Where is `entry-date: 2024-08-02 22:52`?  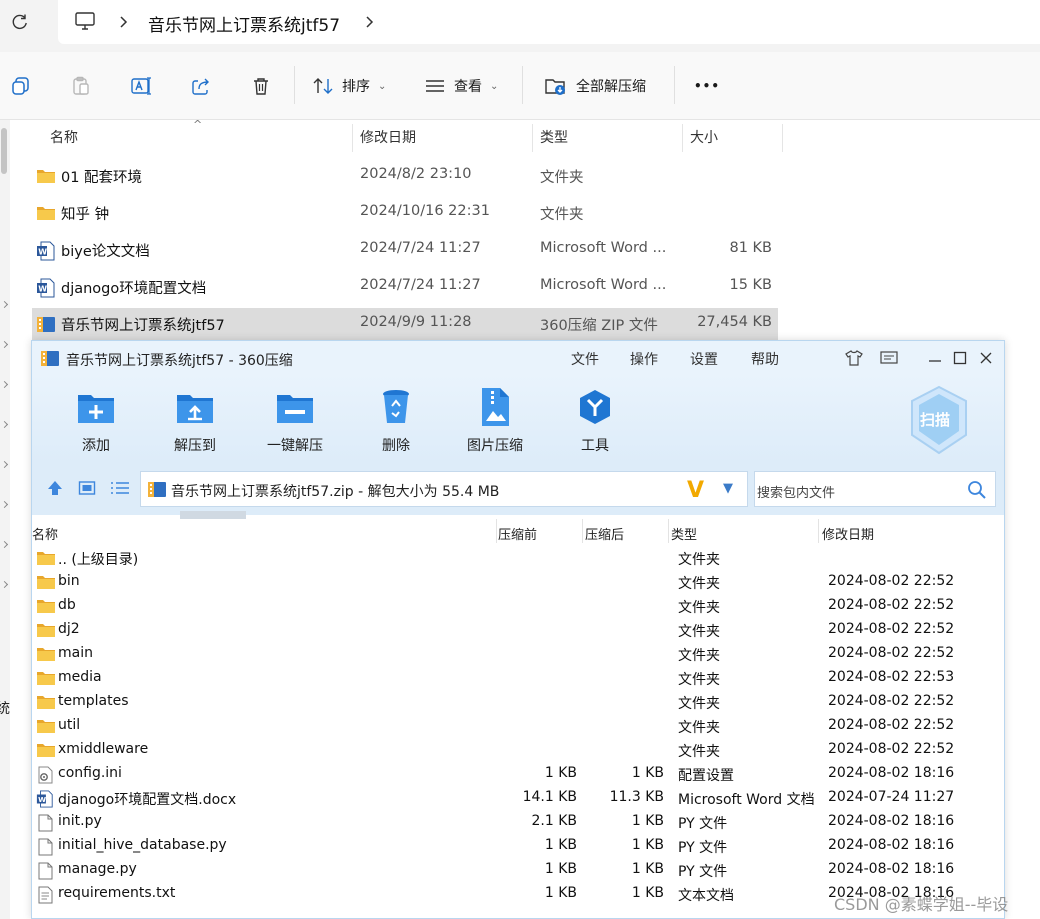 entry-date: 2024-08-02 22:52 is located at coordinates (891, 653).